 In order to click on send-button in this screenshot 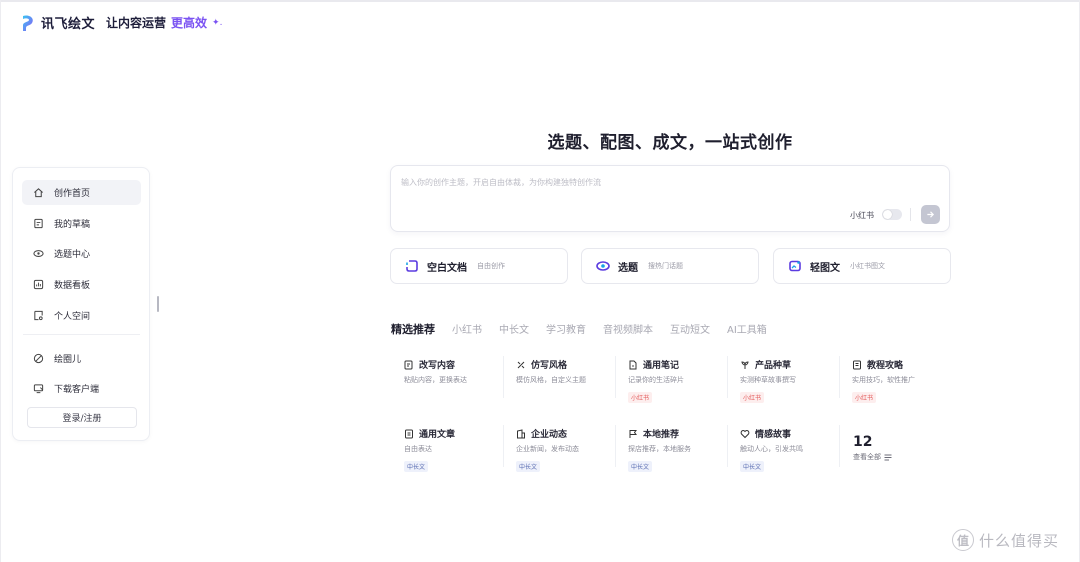, I will do `click(930, 214)`.